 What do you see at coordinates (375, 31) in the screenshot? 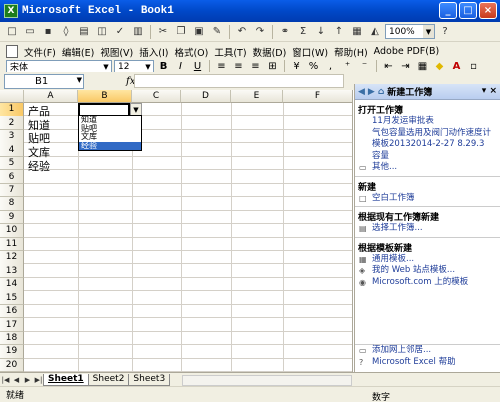
I see `drawing-icon: ◭` at bounding box center [375, 31].